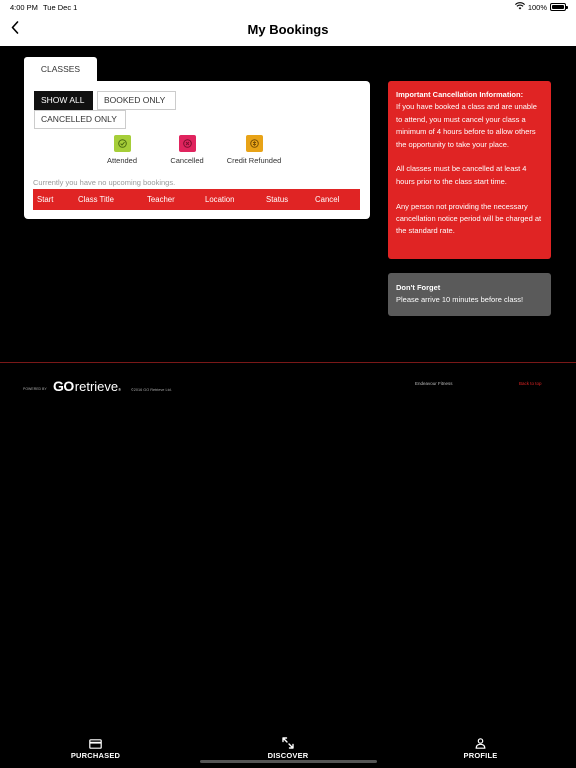  What do you see at coordinates (136, 100) in the screenshot?
I see `booked-only-button: BOOKED ONLY` at bounding box center [136, 100].